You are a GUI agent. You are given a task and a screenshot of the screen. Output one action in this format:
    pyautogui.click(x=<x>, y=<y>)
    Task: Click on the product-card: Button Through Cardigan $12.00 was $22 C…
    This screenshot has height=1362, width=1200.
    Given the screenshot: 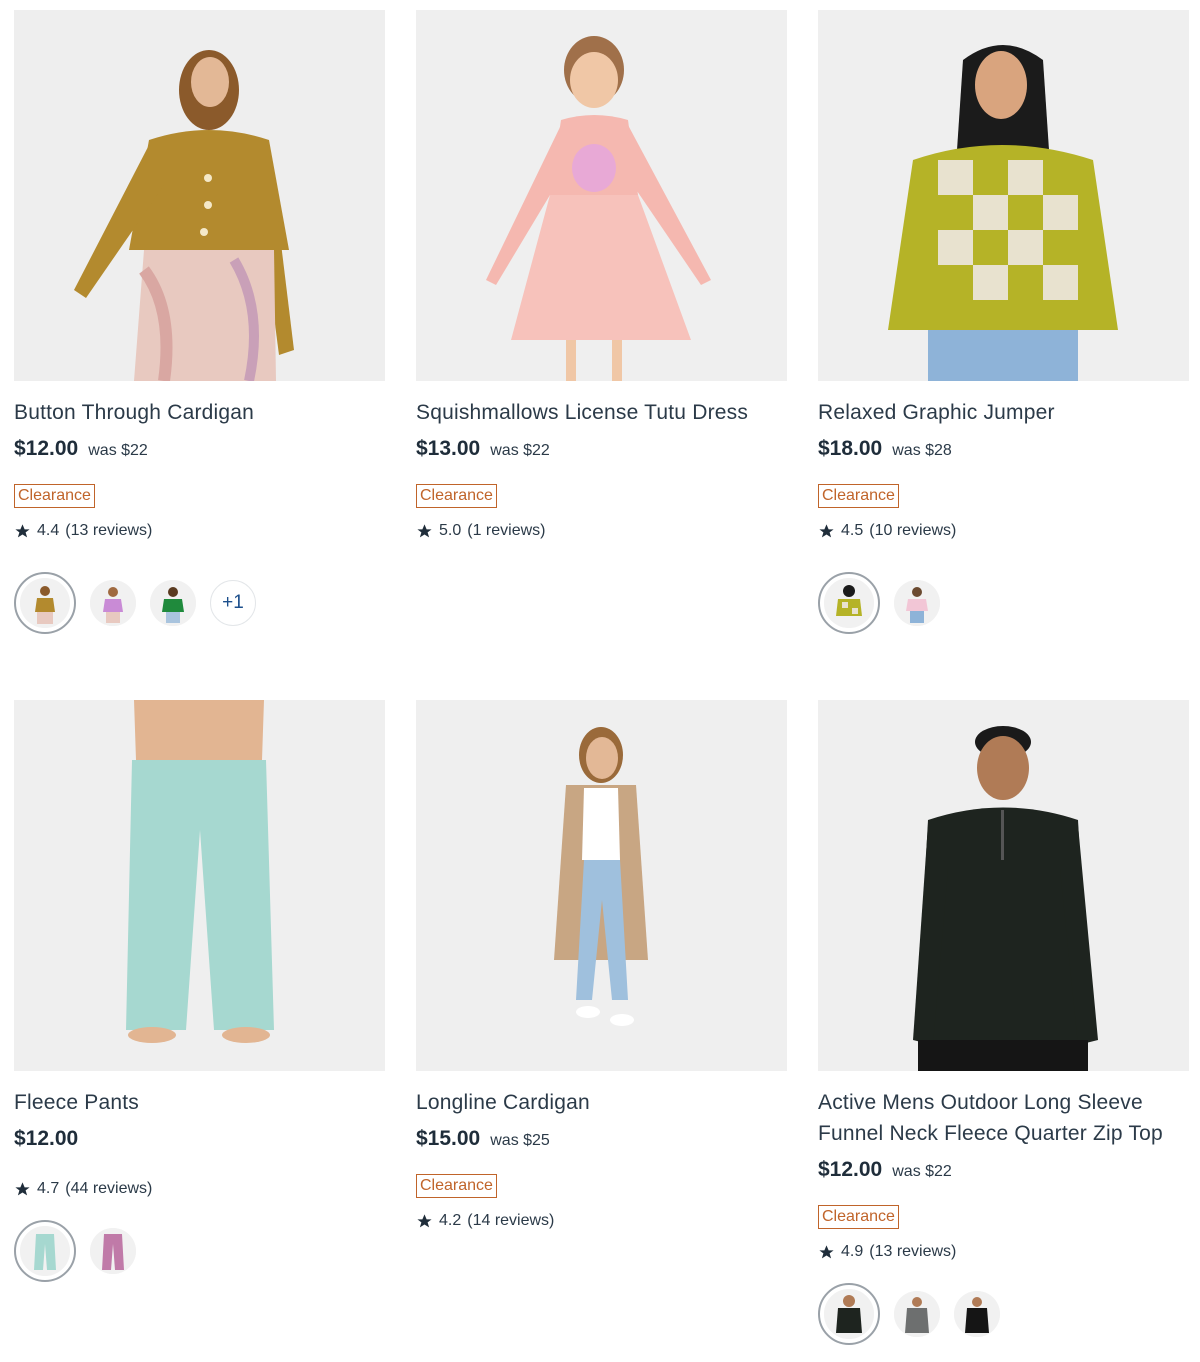 What is the action you would take?
    pyautogui.click(x=200, y=322)
    